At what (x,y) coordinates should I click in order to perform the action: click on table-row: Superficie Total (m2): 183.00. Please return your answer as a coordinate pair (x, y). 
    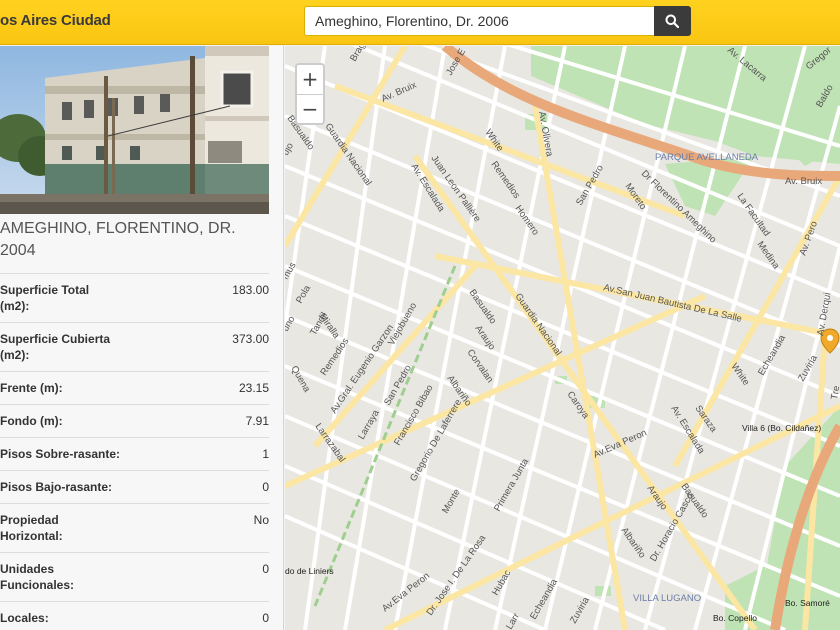
    Looking at the image, I should click on (134, 298).